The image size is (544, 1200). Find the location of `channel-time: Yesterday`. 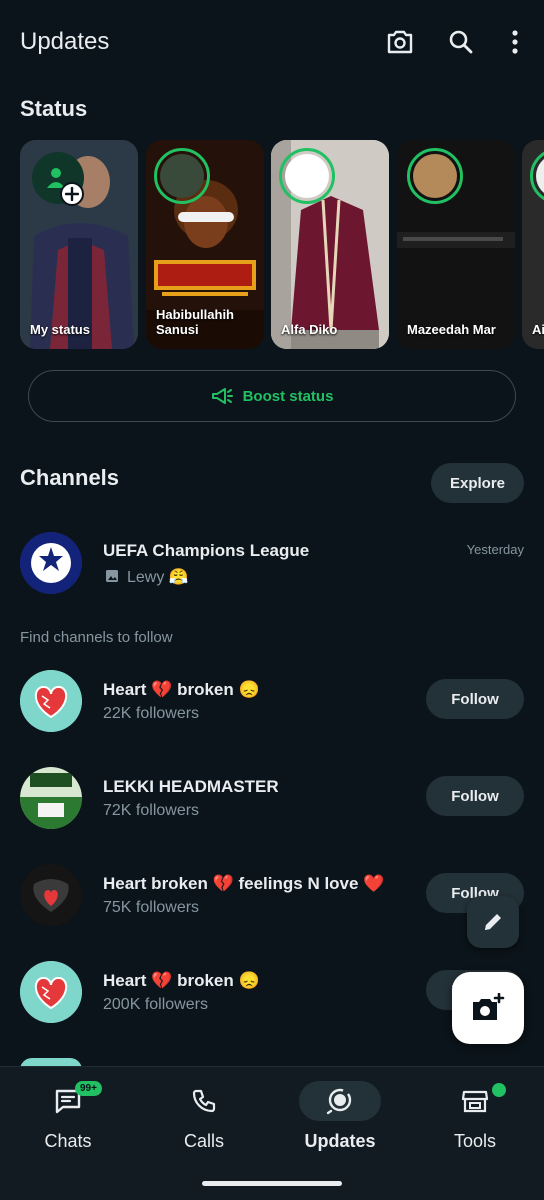

channel-time: Yesterday is located at coordinates (495, 549).